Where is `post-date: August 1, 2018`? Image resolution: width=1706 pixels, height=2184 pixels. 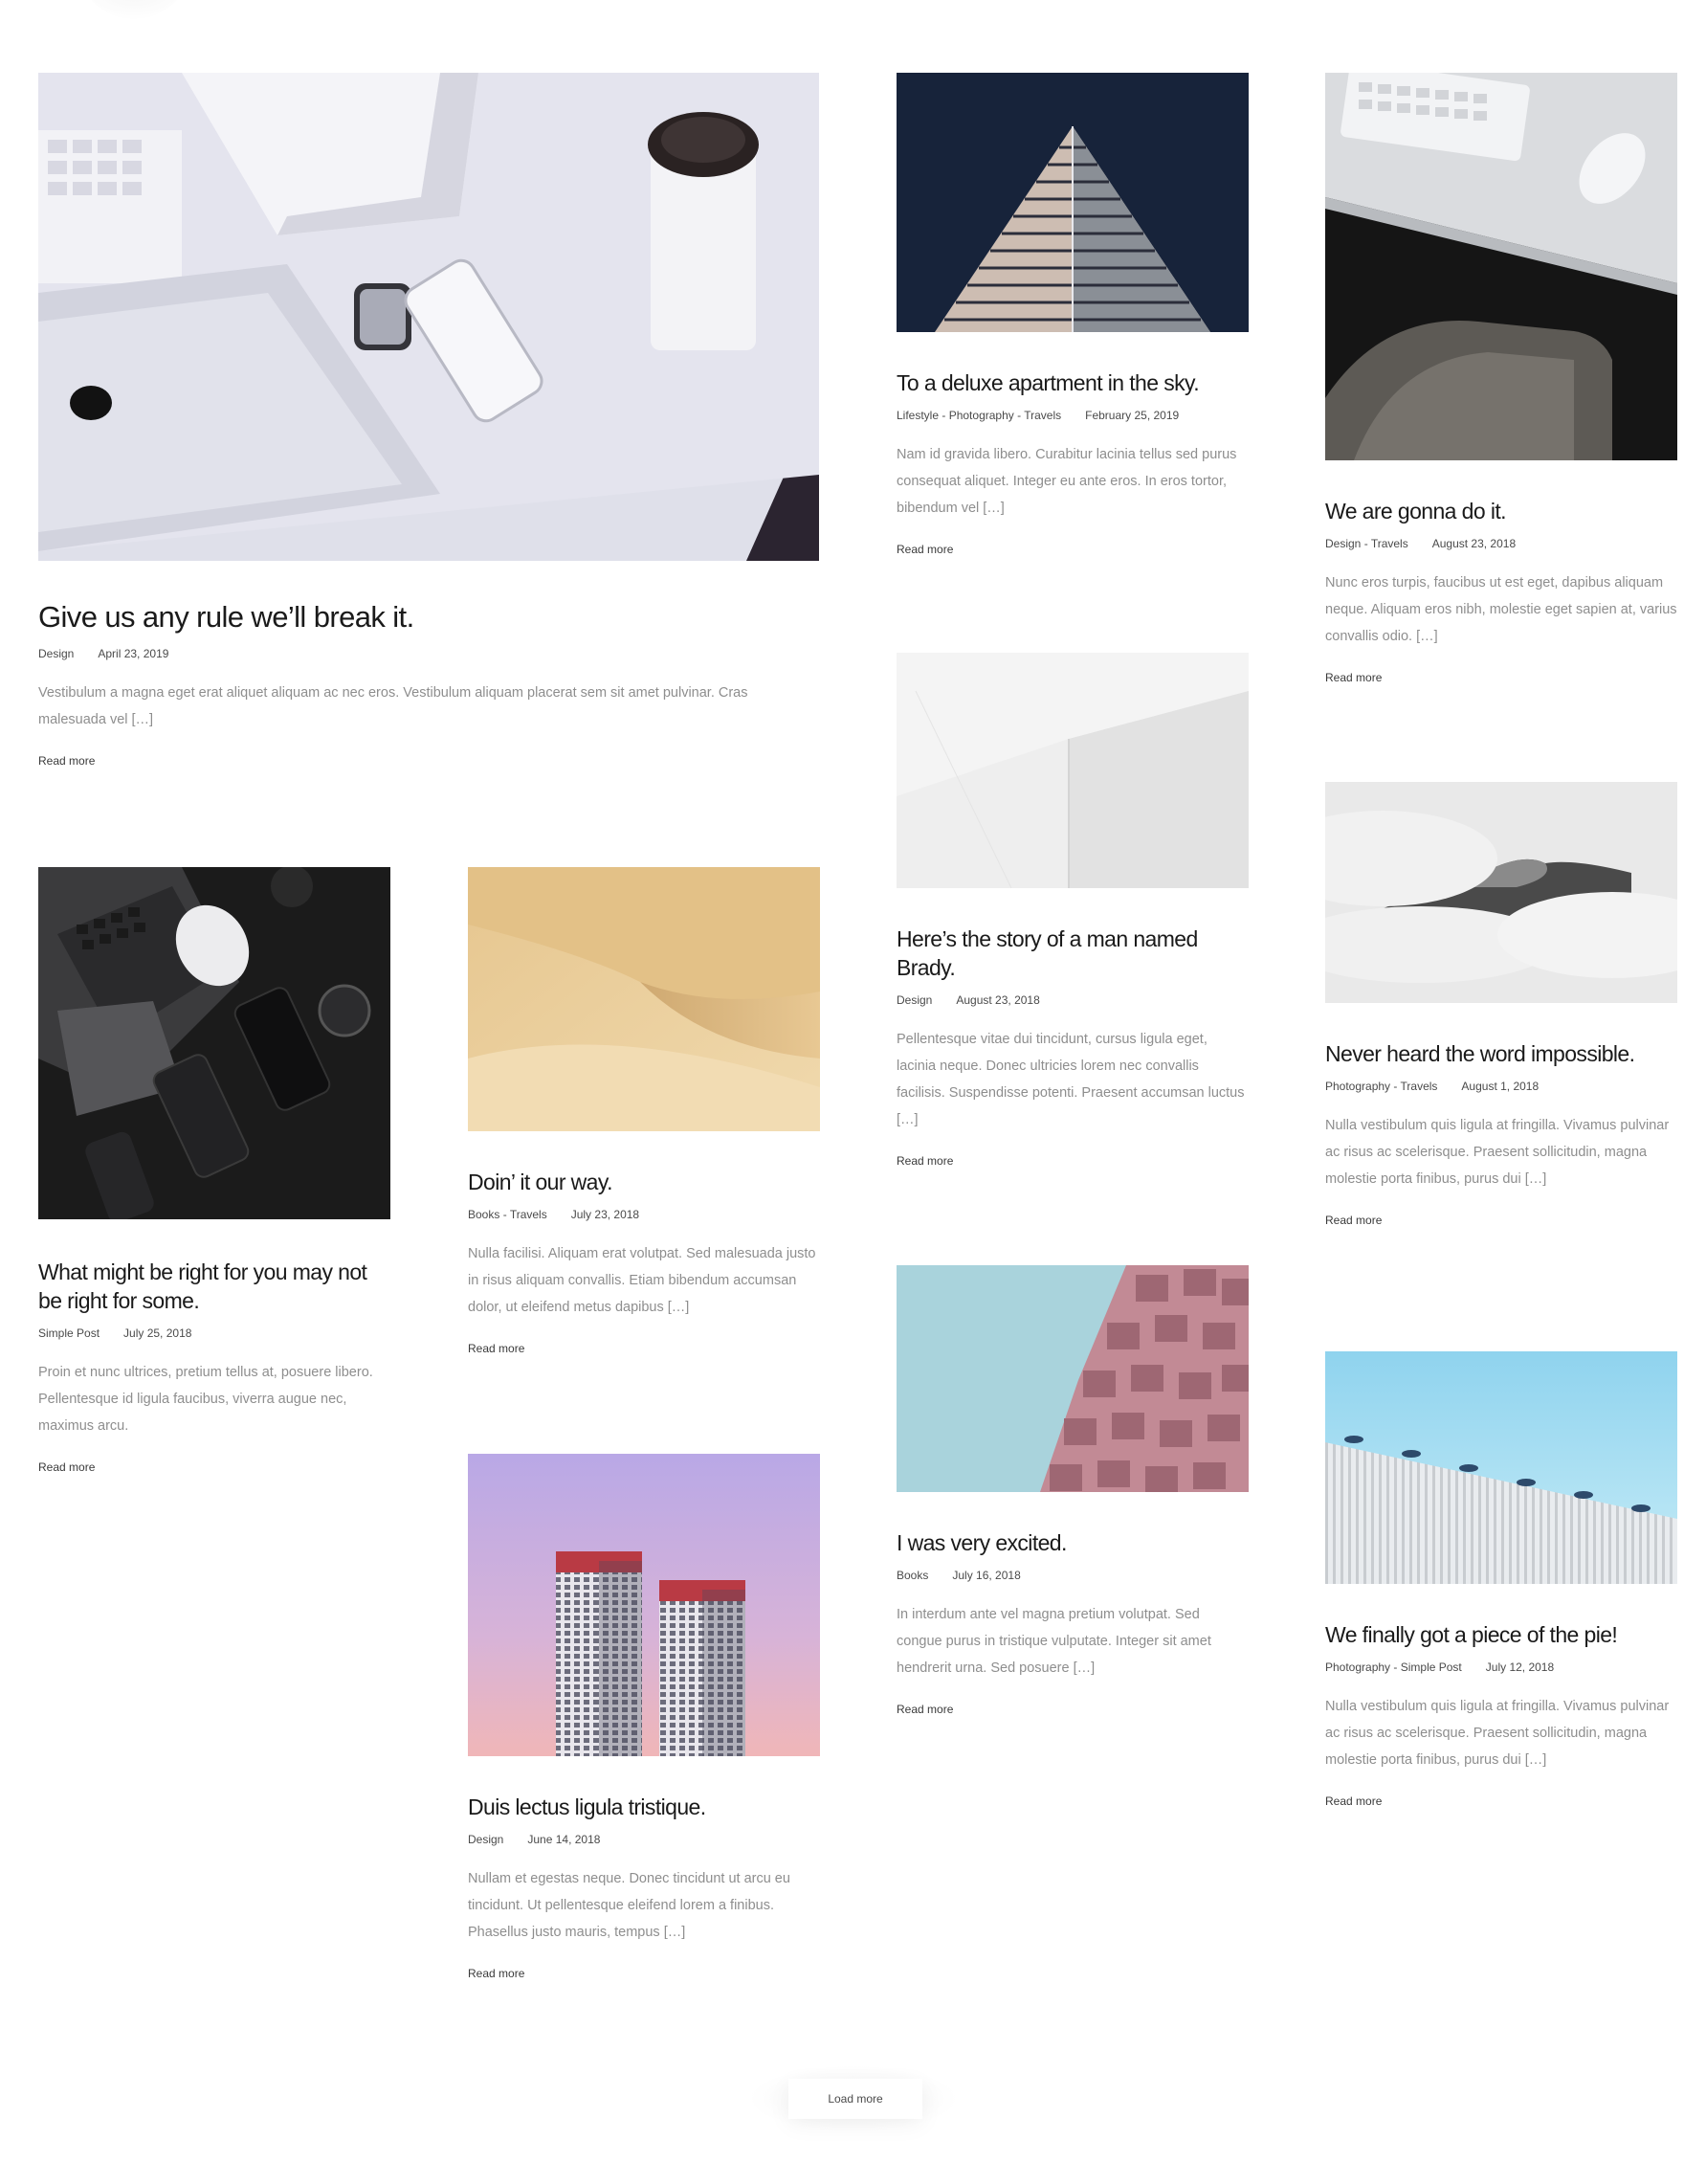 post-date: August 1, 2018 is located at coordinates (1500, 1087).